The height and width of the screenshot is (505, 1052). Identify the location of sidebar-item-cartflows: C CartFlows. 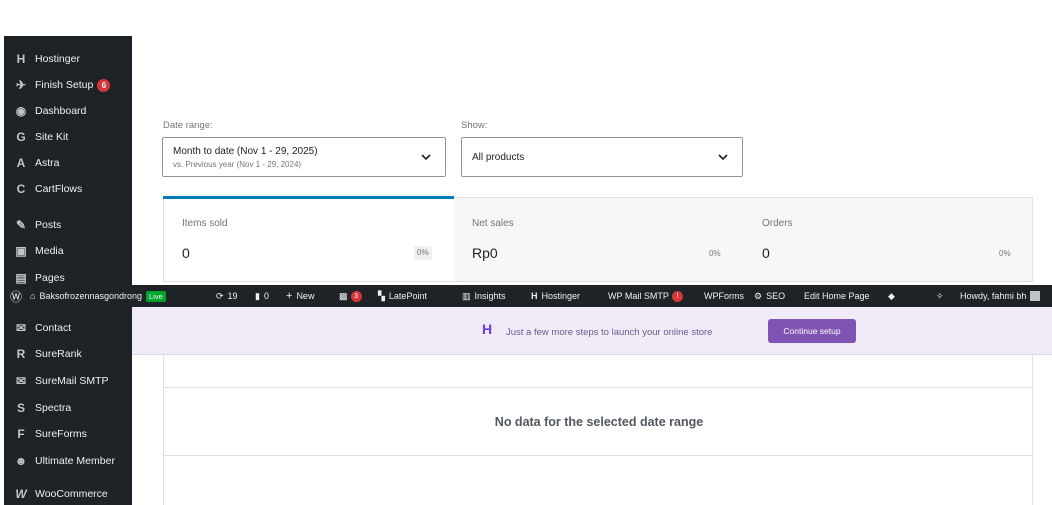
(68, 189).